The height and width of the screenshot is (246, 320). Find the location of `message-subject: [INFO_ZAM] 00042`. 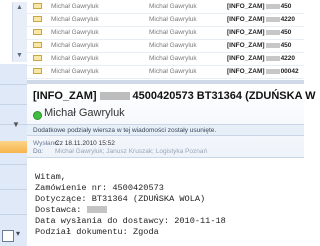

message-subject: [INFO_ZAM] 00042 is located at coordinates (263, 71).